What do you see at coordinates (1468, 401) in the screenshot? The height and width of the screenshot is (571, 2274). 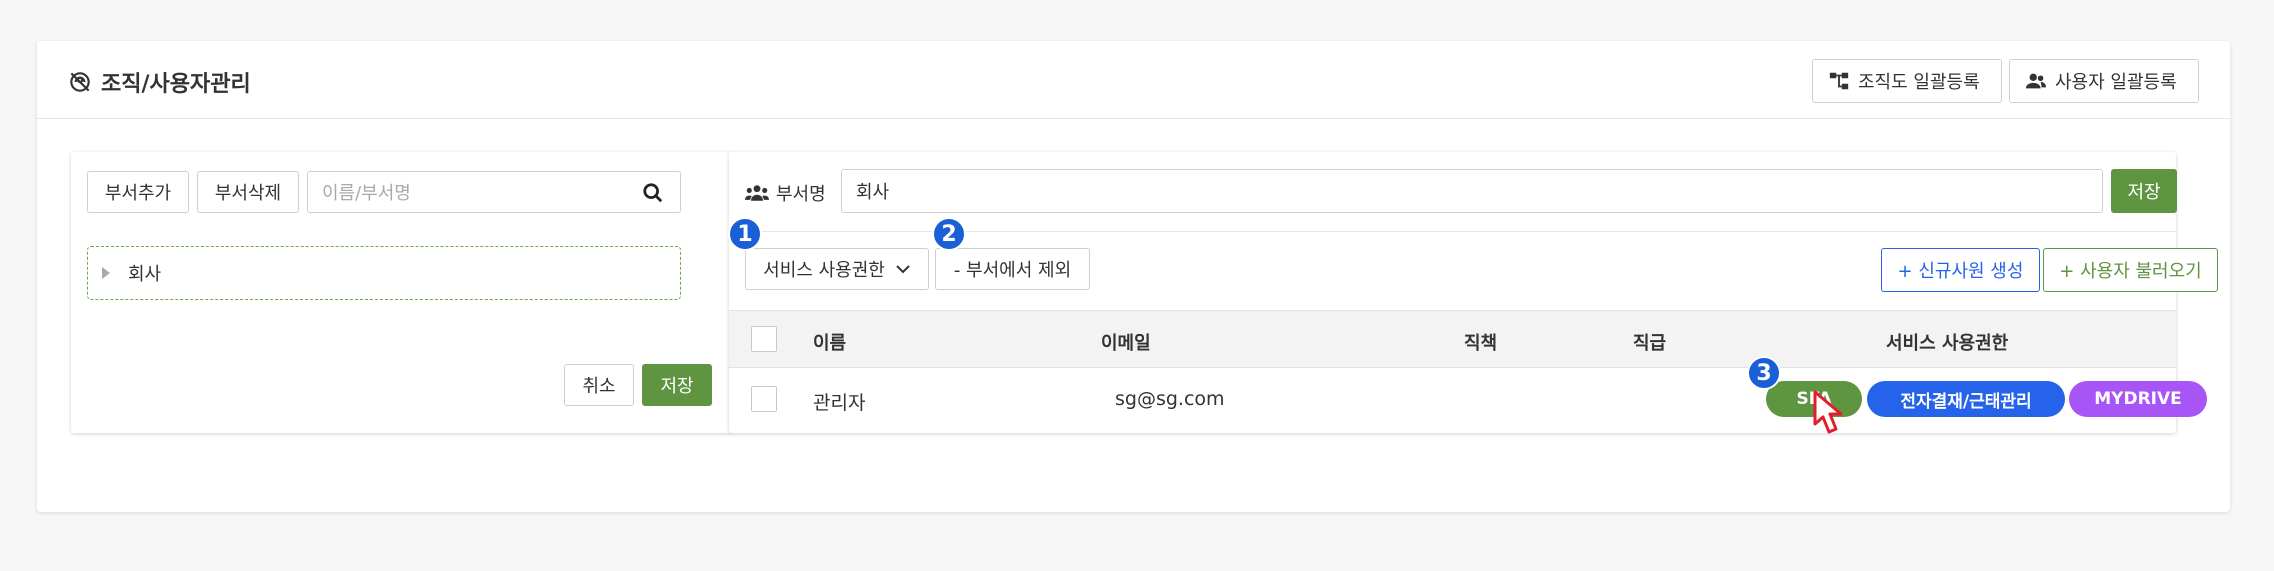 I see `table-row: 관리자 sg@sg.com SFA 전자결재/근태관리 MYDRIVE` at bounding box center [1468, 401].